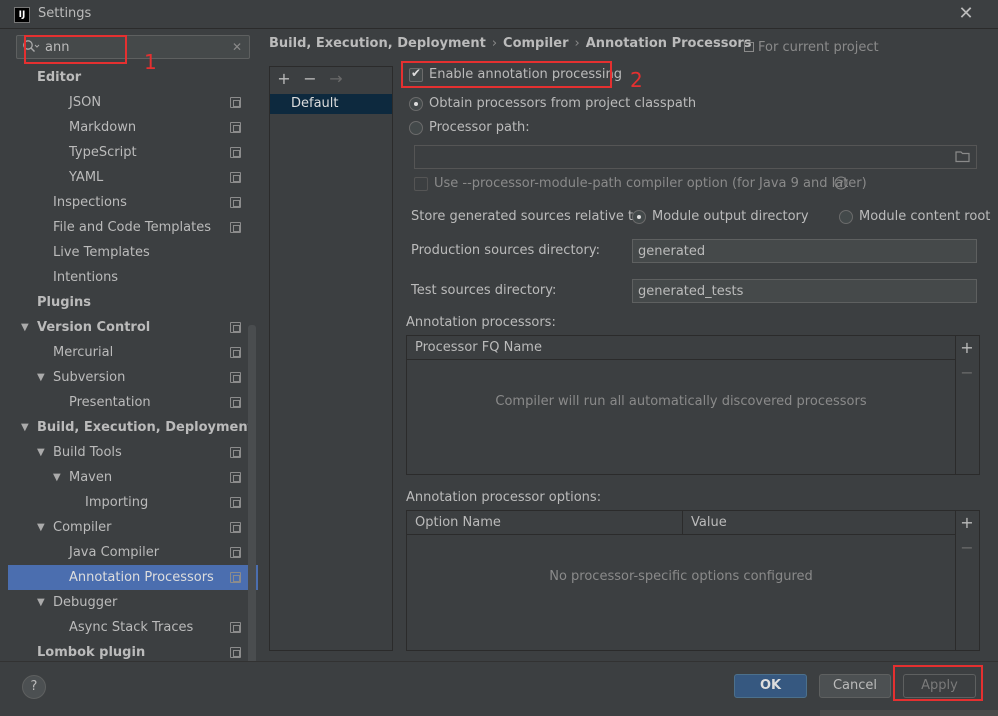 The image size is (998, 716). I want to click on processor-path-radio, so click(416, 130).